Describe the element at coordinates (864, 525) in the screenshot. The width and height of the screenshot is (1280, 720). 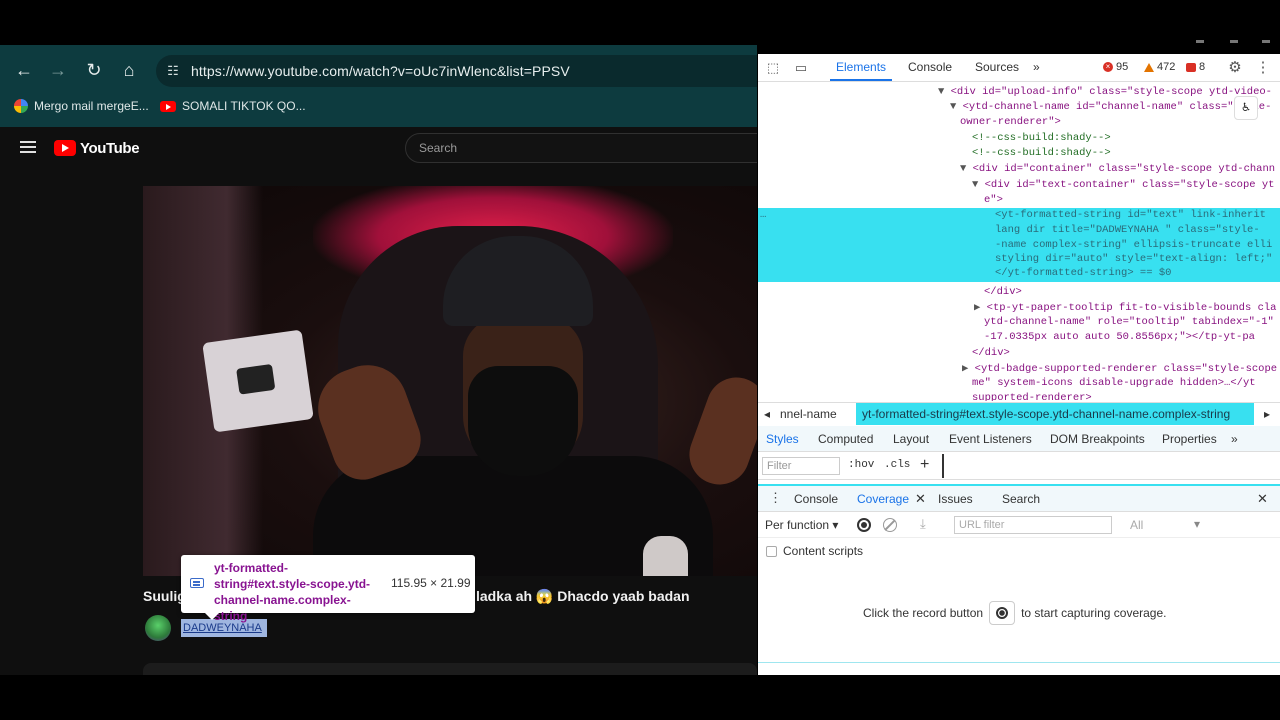
I see `record-icon` at that location.